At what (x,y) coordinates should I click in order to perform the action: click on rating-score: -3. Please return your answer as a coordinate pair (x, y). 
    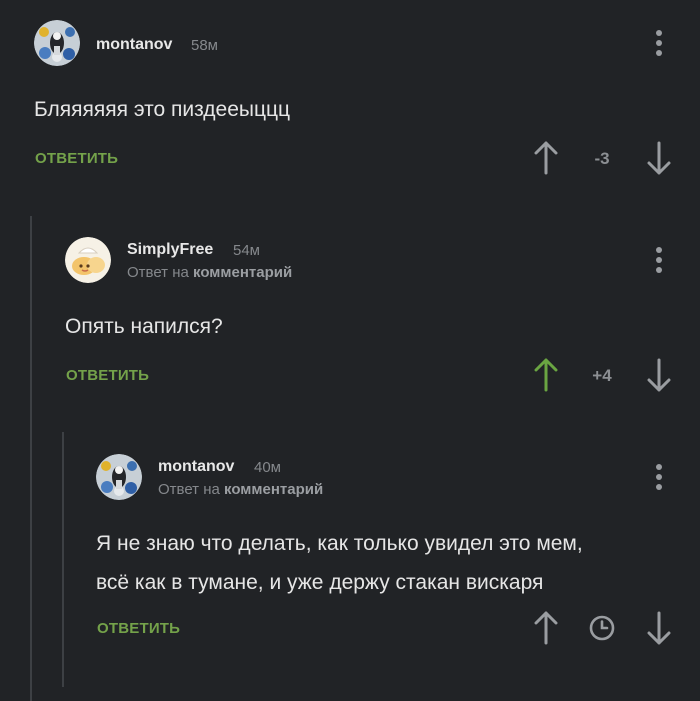
    Looking at the image, I should click on (602, 158).